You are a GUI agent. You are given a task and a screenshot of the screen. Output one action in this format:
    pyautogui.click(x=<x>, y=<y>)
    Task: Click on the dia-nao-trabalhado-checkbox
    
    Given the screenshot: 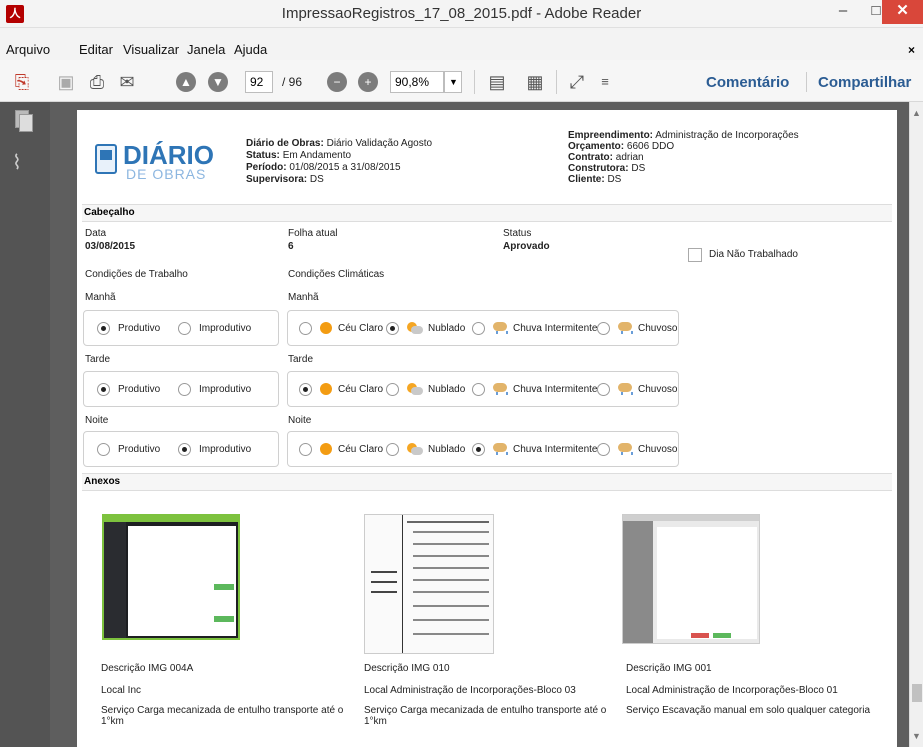 What is the action you would take?
    pyautogui.click(x=695, y=255)
    